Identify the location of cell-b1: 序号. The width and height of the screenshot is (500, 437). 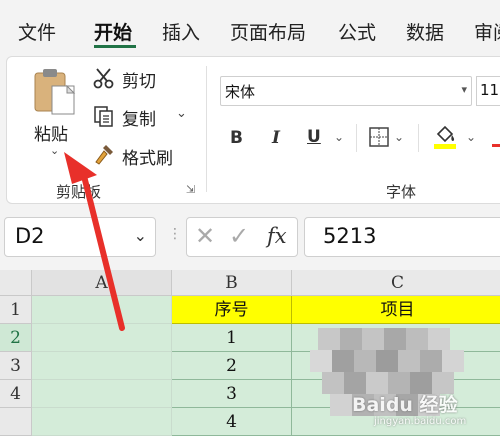
(232, 310).